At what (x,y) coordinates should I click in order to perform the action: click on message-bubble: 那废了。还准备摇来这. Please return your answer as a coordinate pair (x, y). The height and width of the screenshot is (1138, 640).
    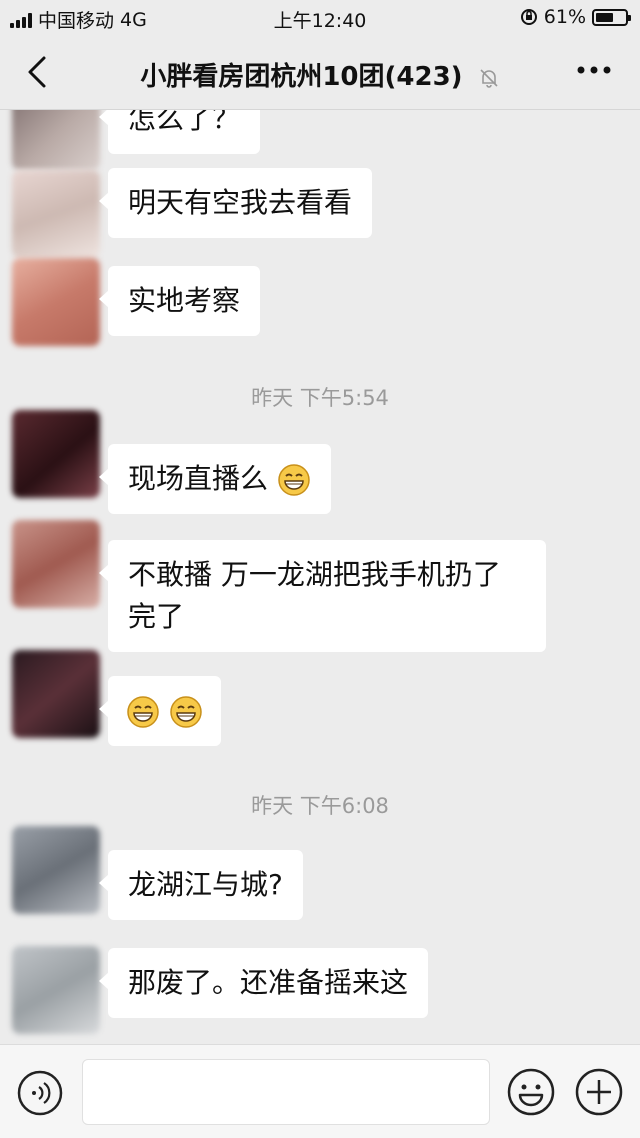
    Looking at the image, I should click on (263, 983).